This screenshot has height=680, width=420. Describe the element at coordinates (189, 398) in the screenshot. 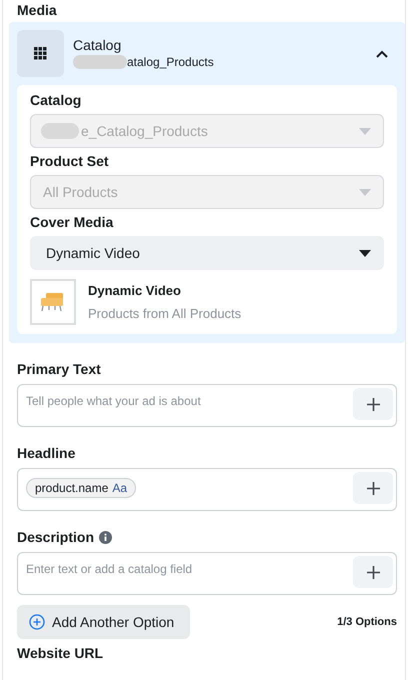

I see `text-input: Tell people what your ad is about` at that location.